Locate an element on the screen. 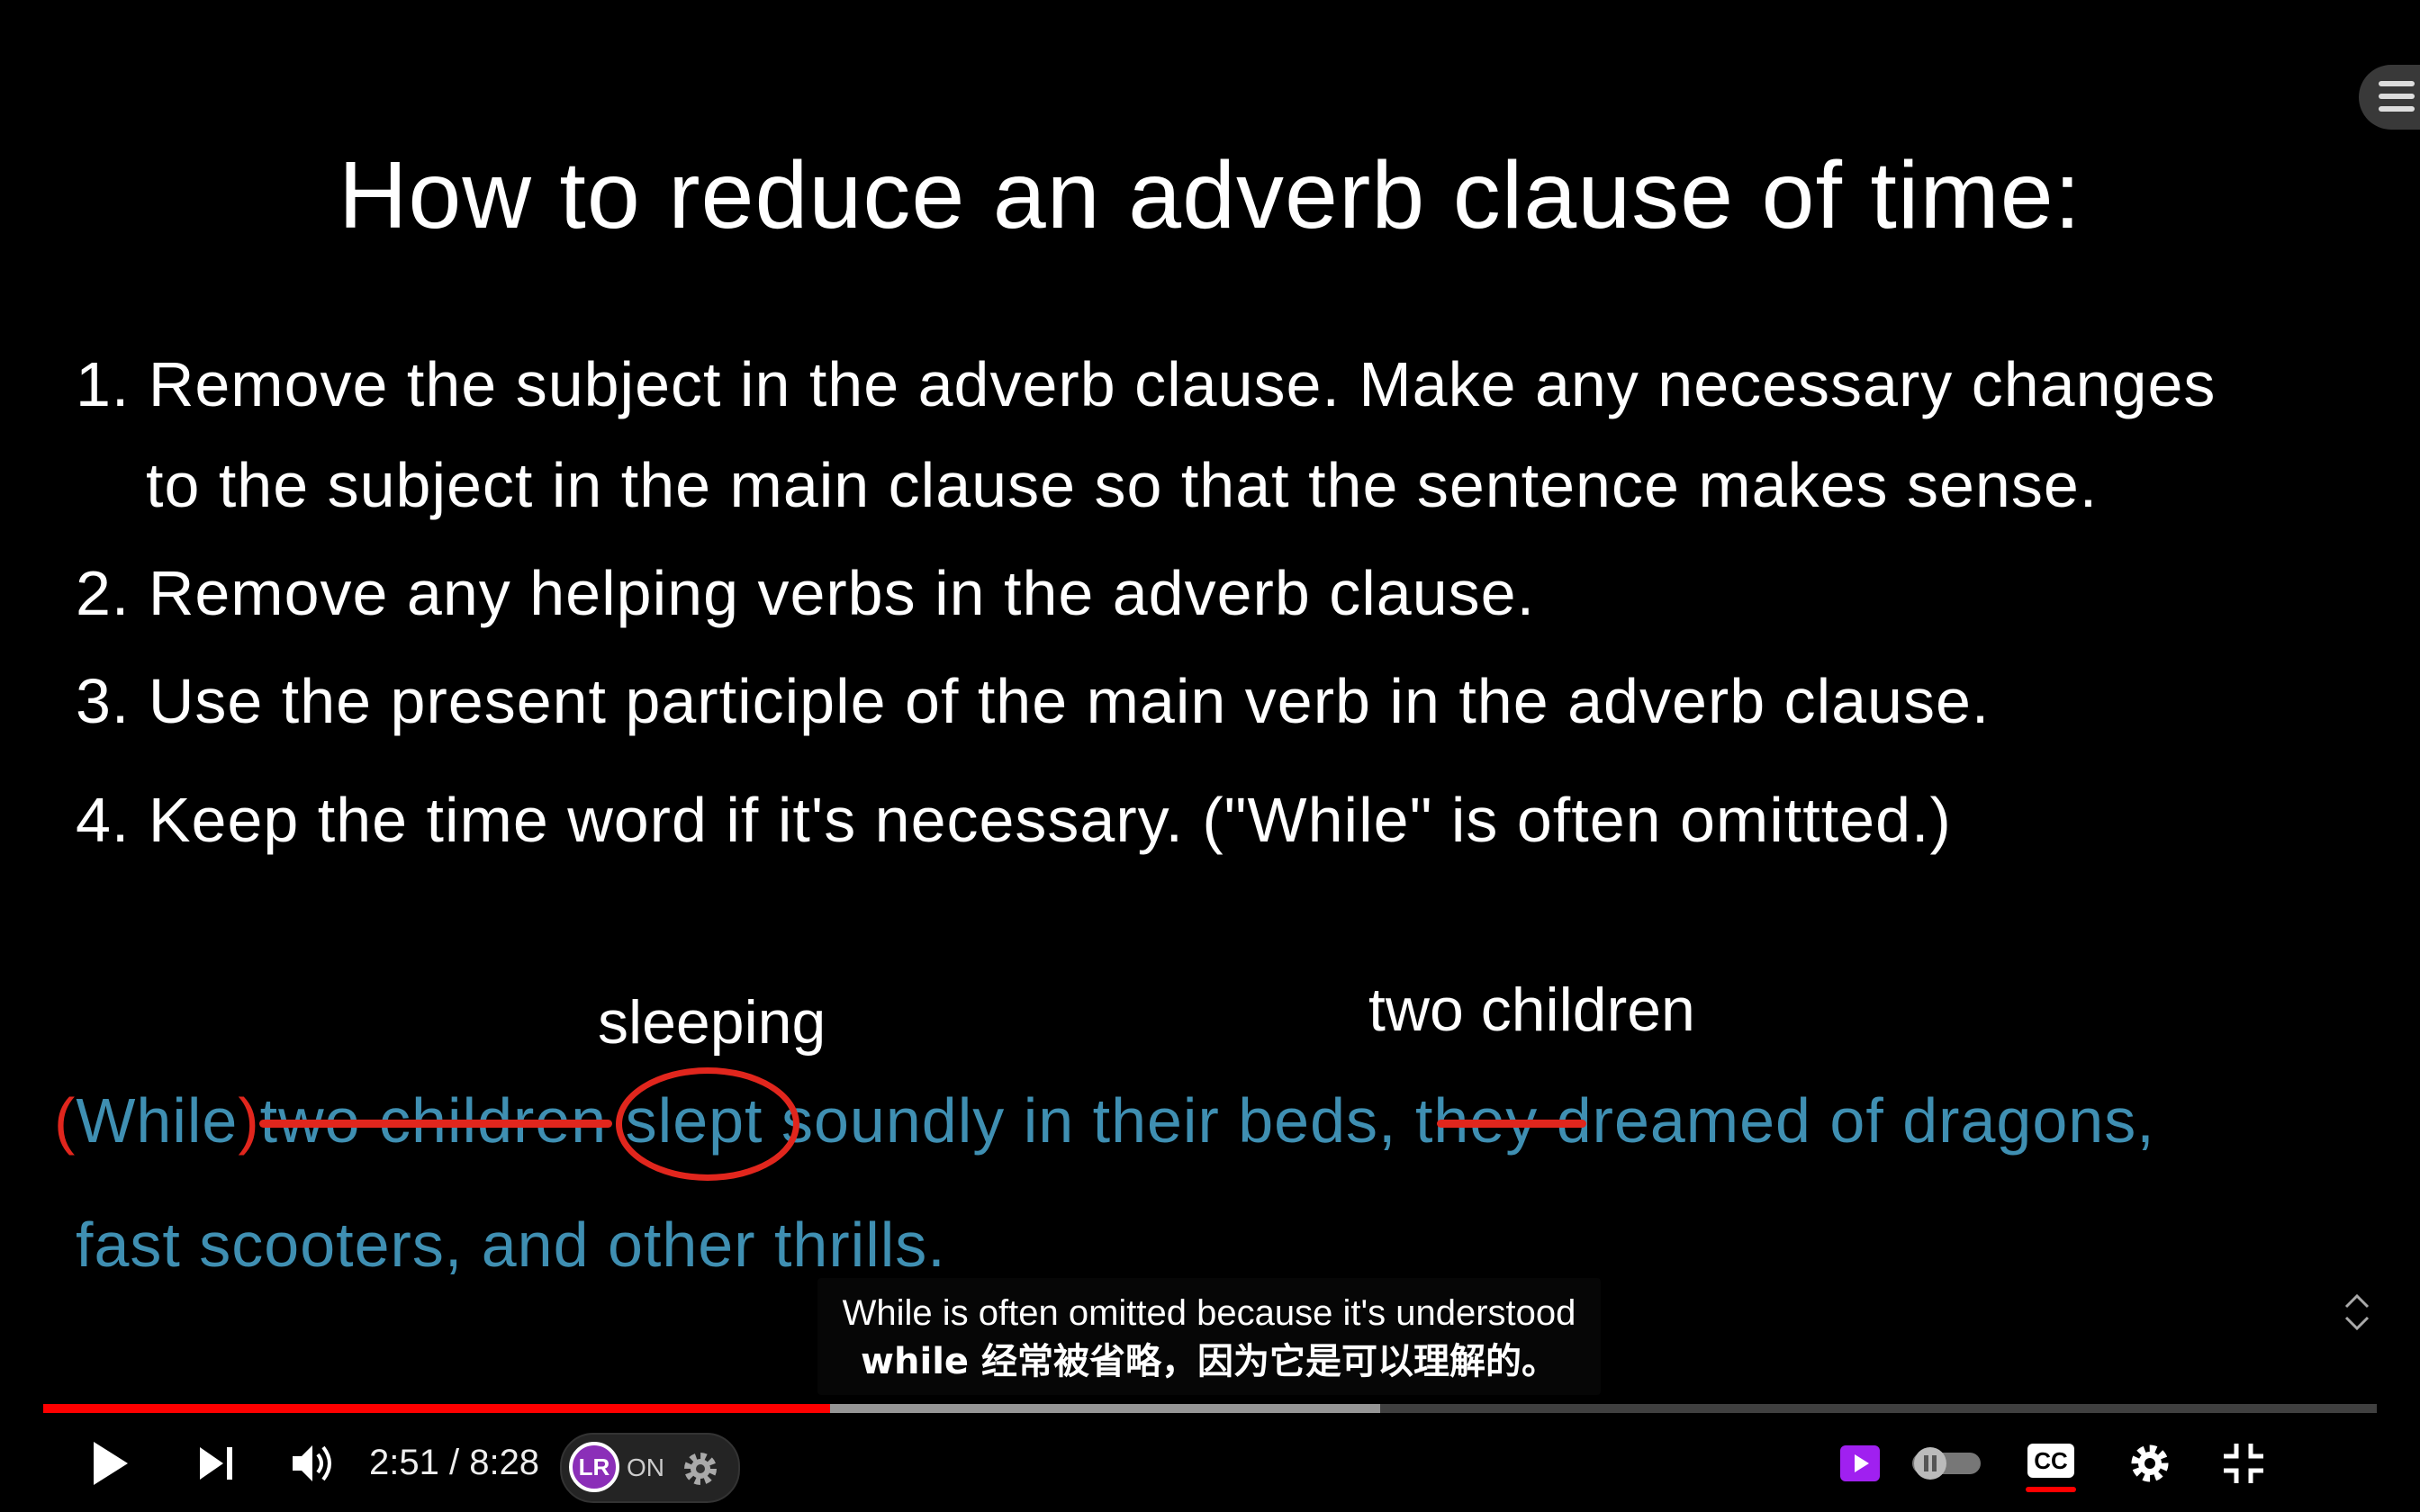 The width and height of the screenshot is (2420, 1512). duration: 8:28 is located at coordinates (505, 1462).